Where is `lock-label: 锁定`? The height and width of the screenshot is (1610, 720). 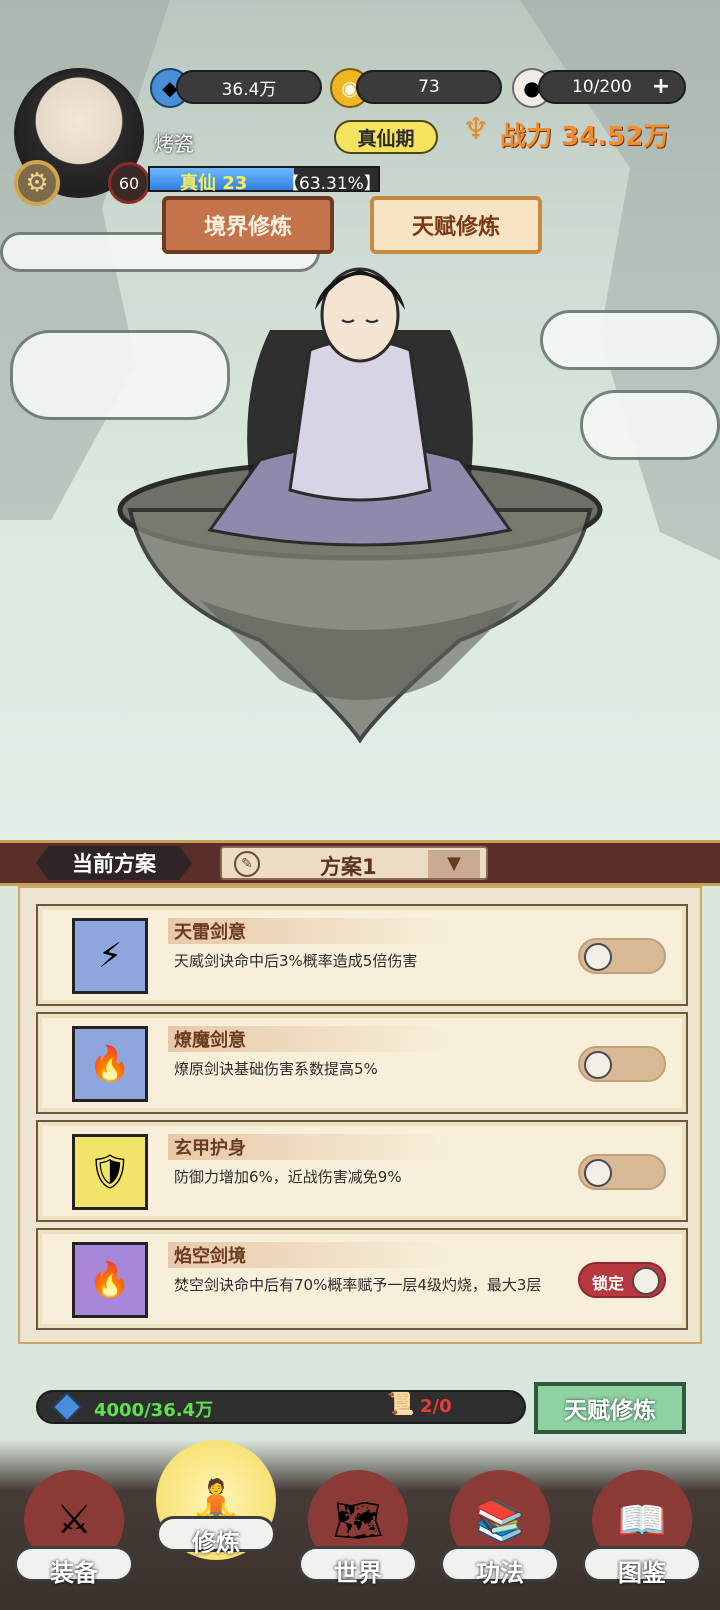 lock-label: 锁定 is located at coordinates (608, 1283).